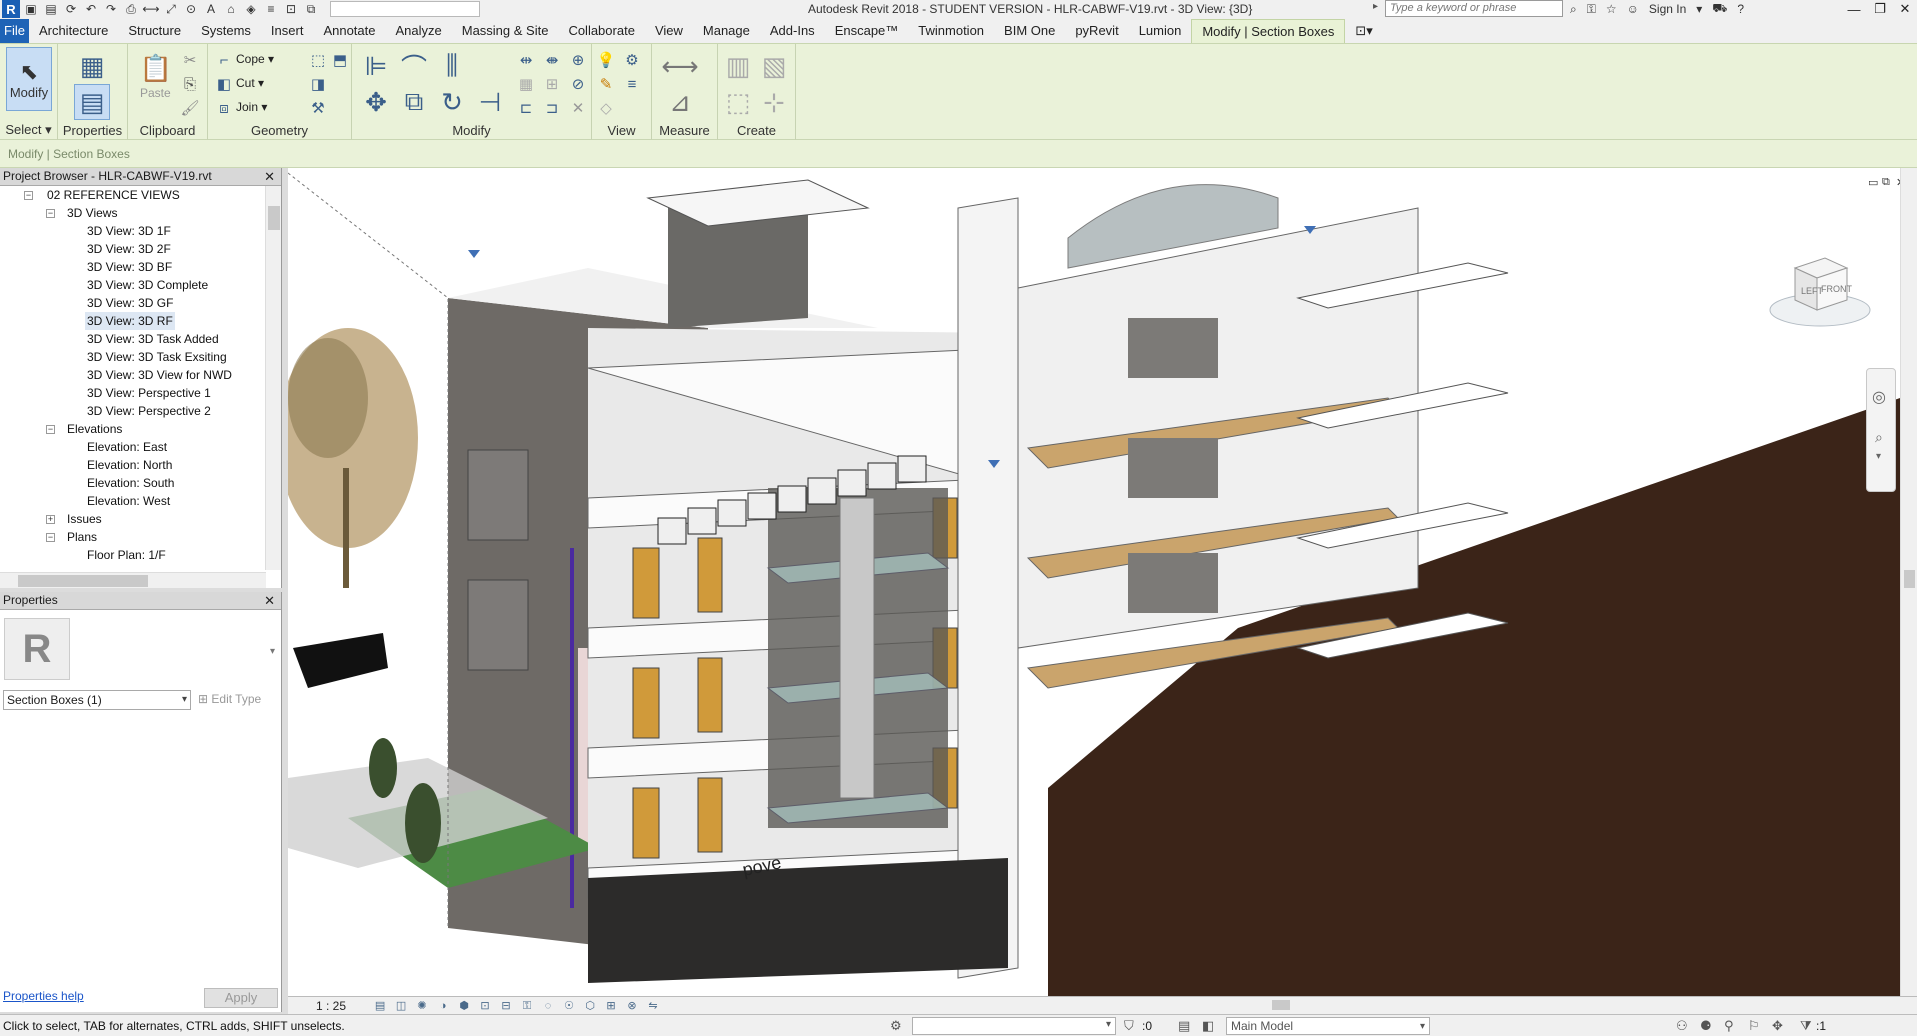  Describe the element at coordinates (31, 9) in the screenshot. I see `open-icon: ▣` at that location.